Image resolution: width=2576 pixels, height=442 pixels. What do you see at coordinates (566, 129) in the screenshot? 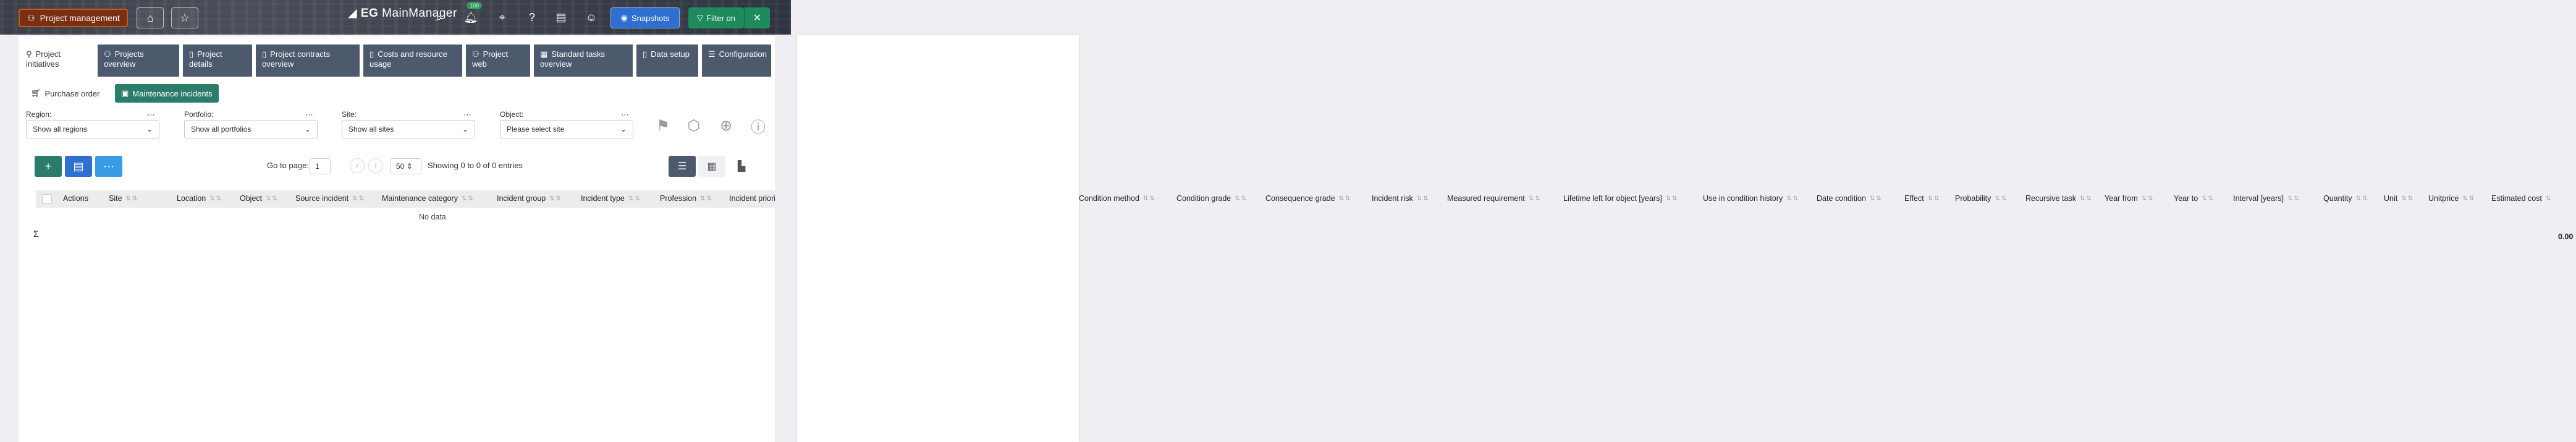
I see `object-select: Please select site ⌄` at bounding box center [566, 129].